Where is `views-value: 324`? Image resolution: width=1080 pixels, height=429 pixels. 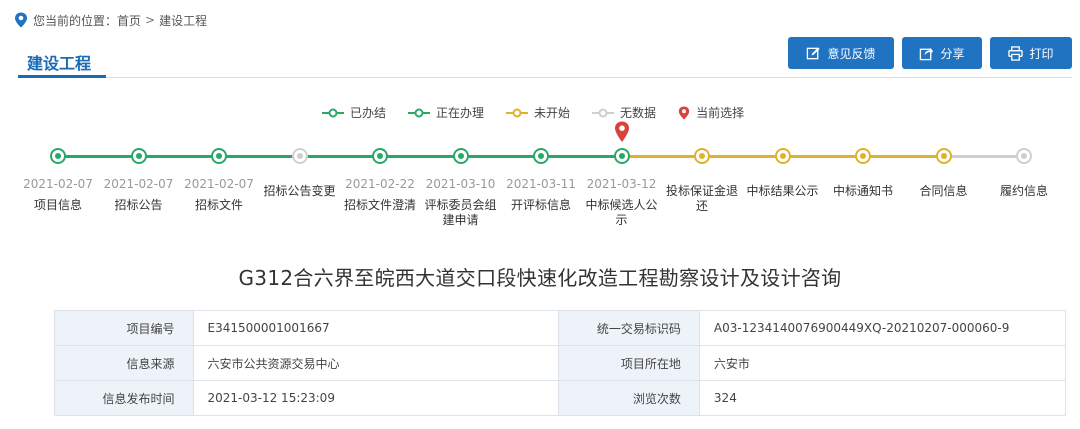 views-value: 324 is located at coordinates (882, 398).